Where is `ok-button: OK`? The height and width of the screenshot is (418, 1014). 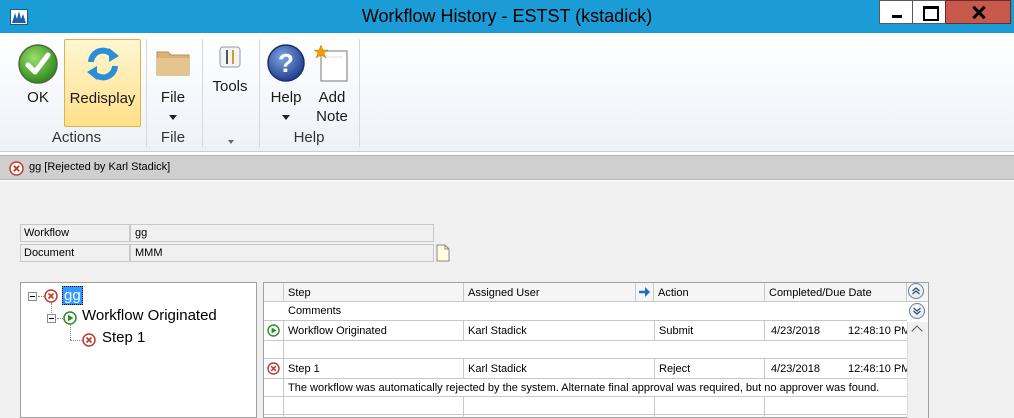 ok-button: OK is located at coordinates (38, 83).